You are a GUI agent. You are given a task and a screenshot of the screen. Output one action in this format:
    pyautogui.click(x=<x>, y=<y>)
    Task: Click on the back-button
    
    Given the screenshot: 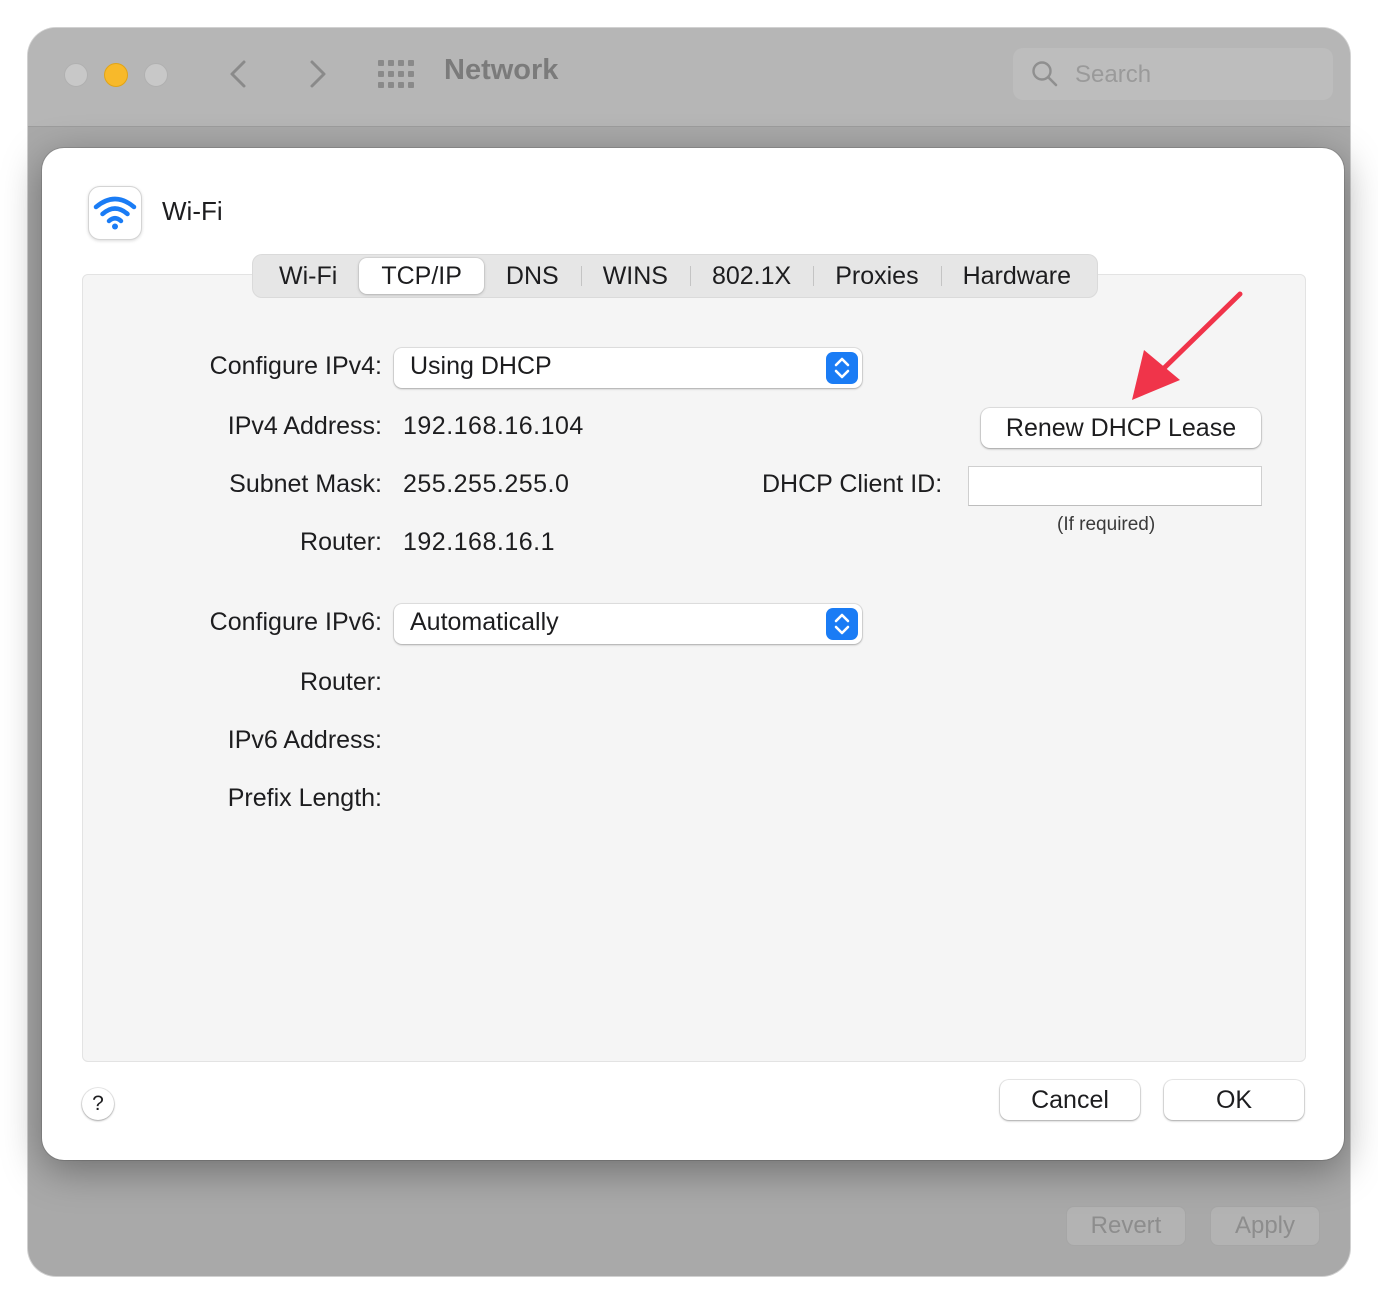 What is the action you would take?
    pyautogui.click(x=240, y=74)
    